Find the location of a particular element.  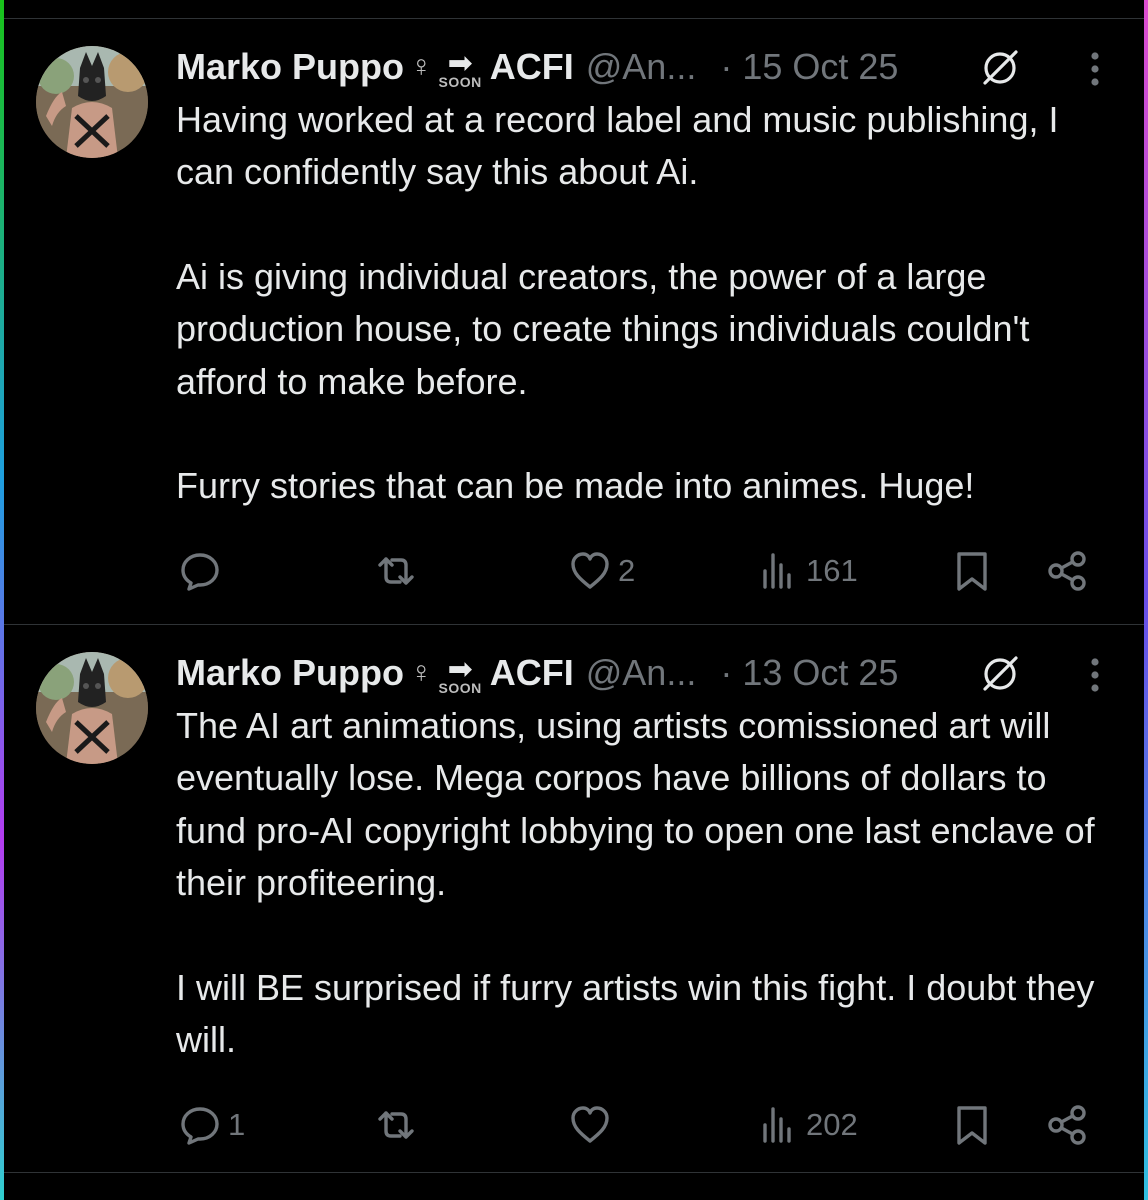

action-bar: 2 161 is located at coordinates (574, 571).